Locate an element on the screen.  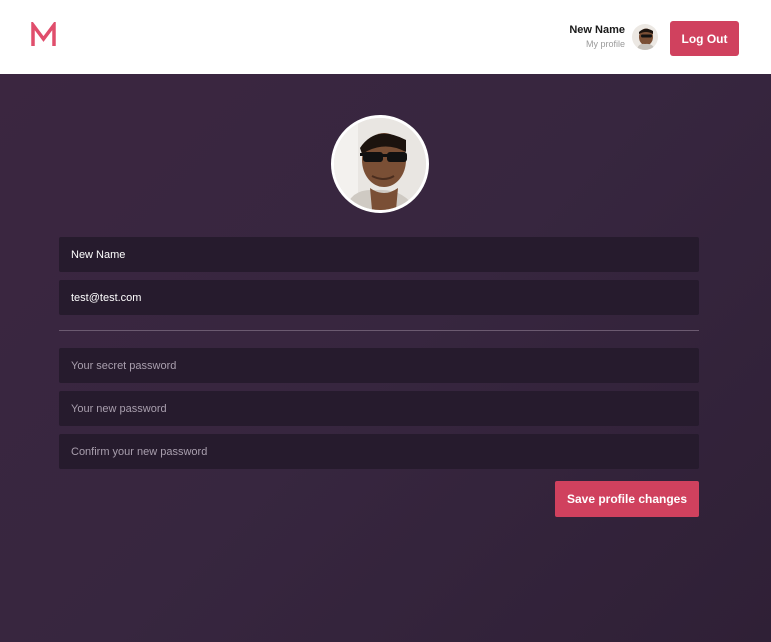
header-user-name: New Name is located at coordinates (597, 30).